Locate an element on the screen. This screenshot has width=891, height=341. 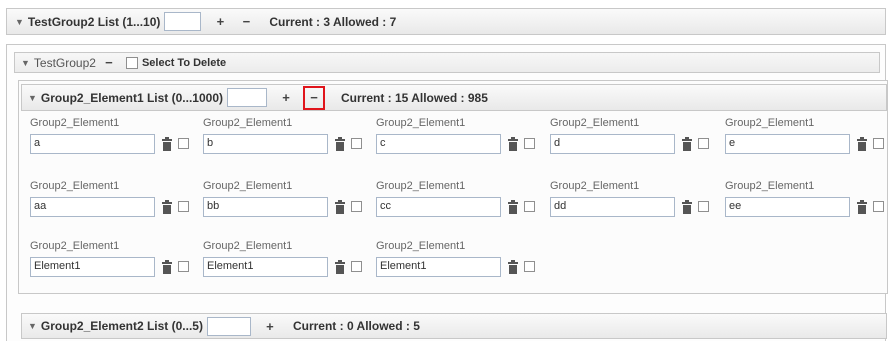
element-value-input: e is located at coordinates (787, 144).